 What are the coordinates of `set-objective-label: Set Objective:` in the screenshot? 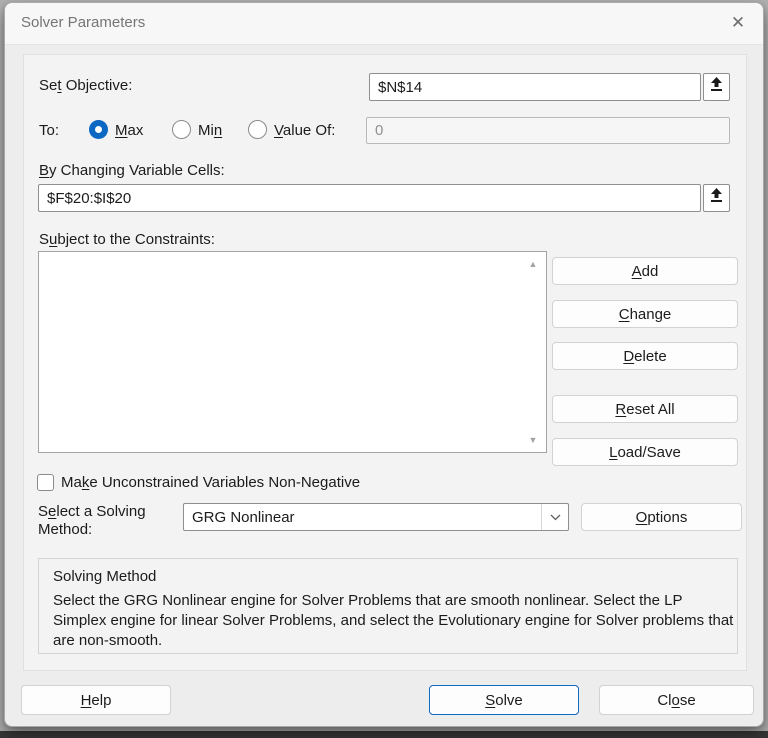 It's located at (86, 85).